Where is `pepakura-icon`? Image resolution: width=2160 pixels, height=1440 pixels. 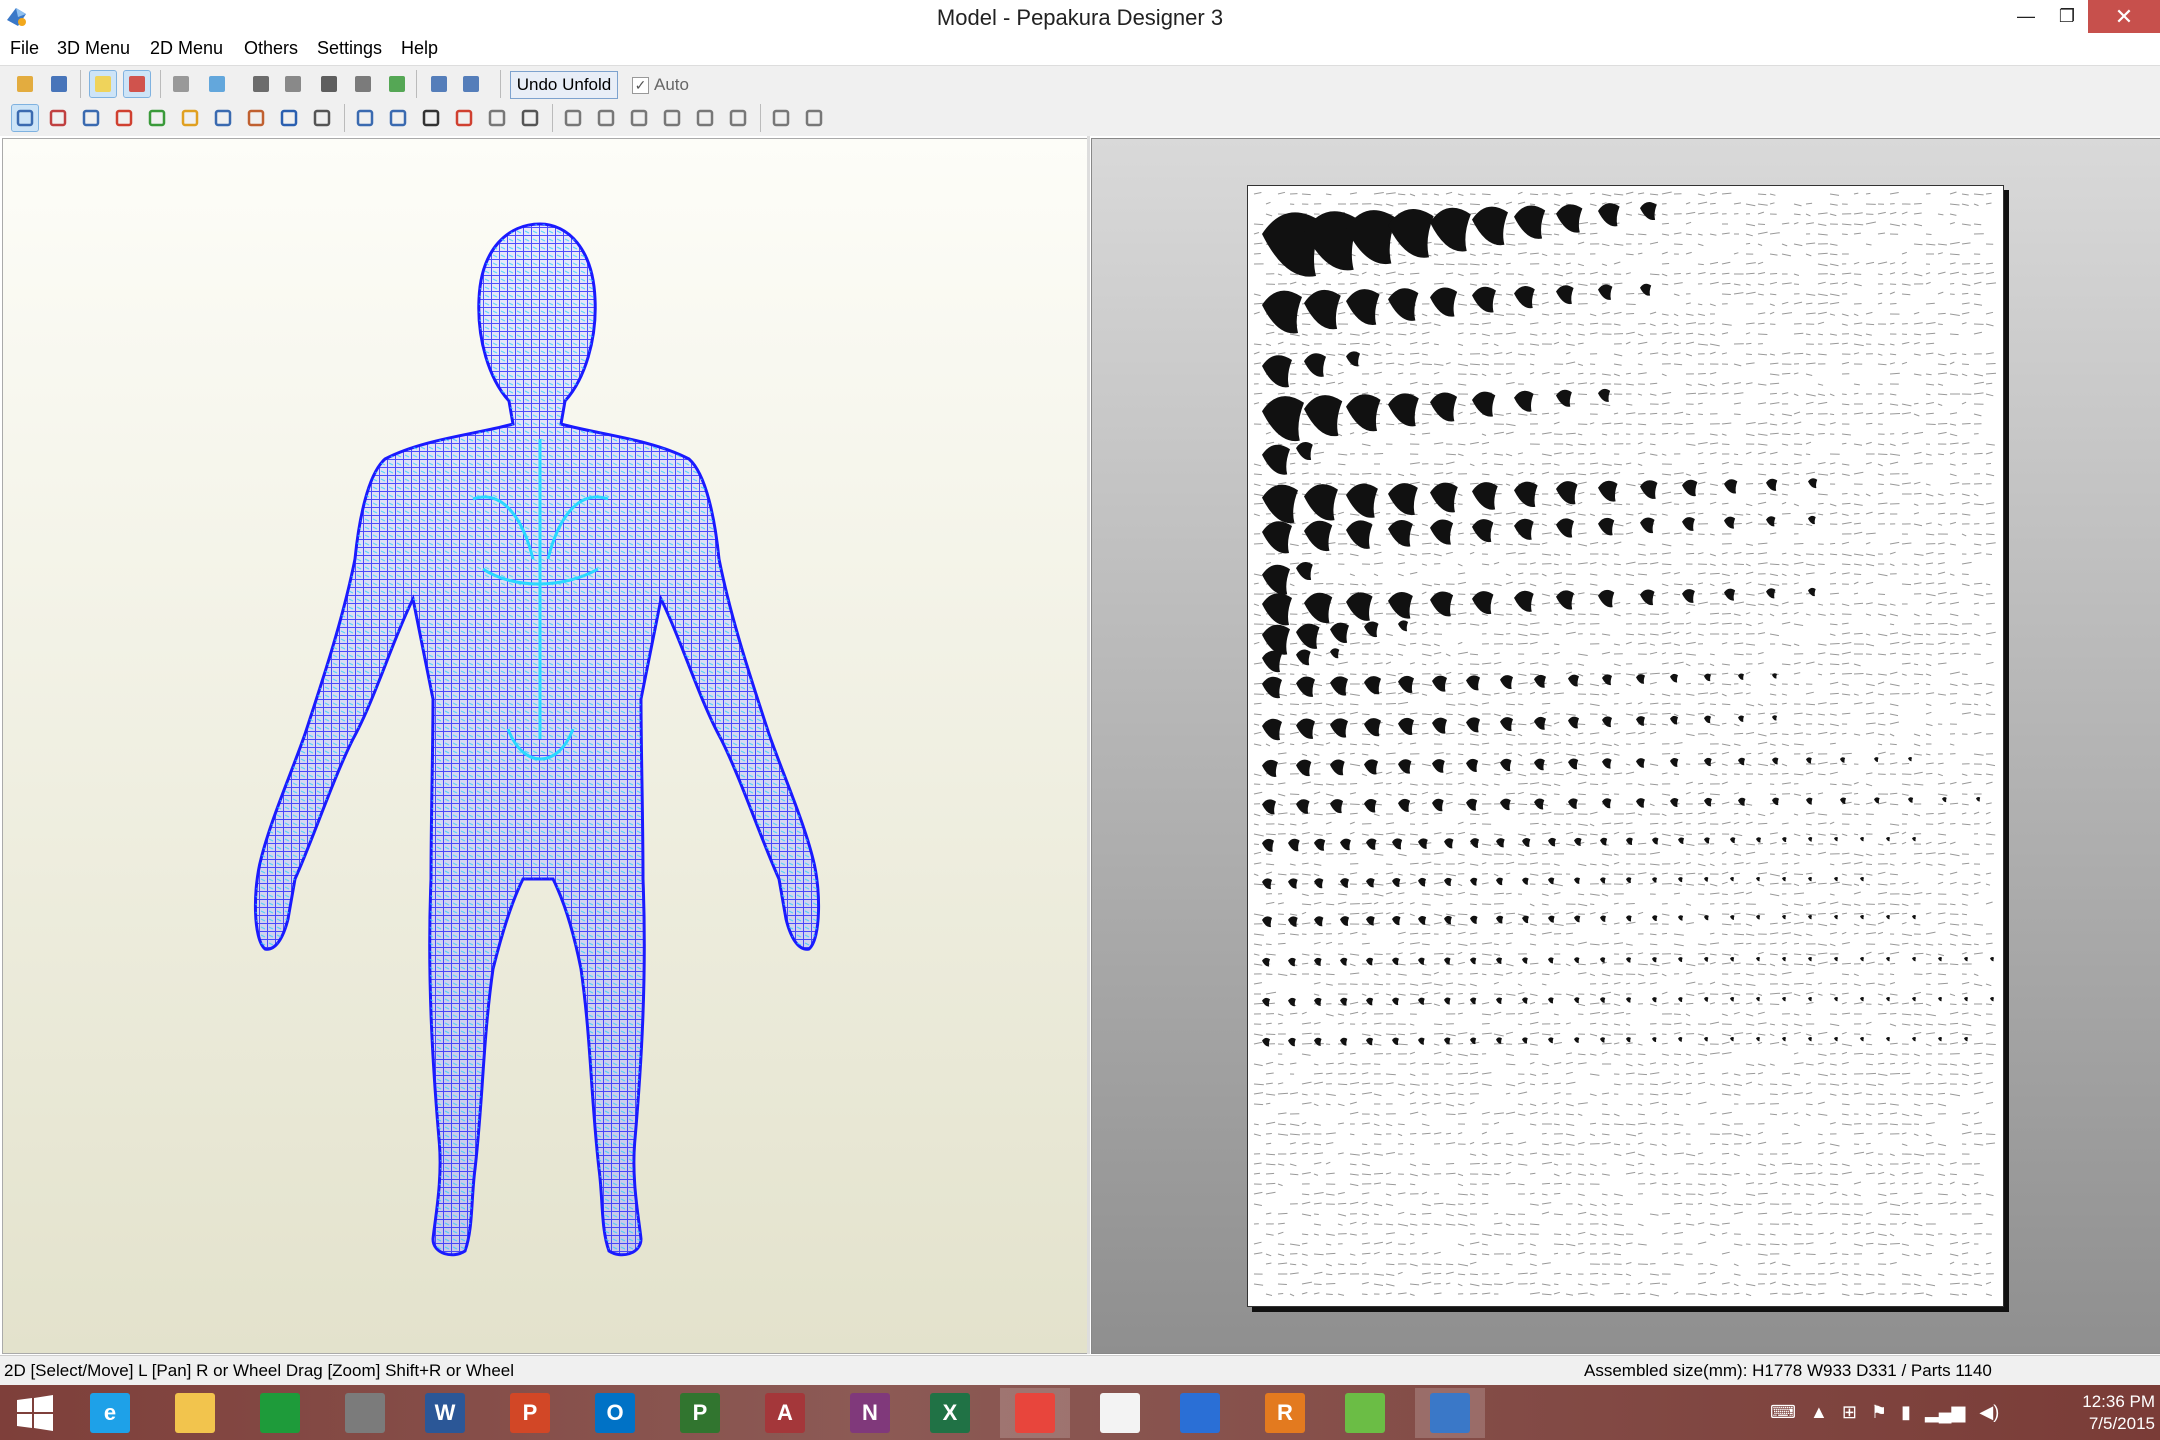 pepakura-icon is located at coordinates (1450, 1413).